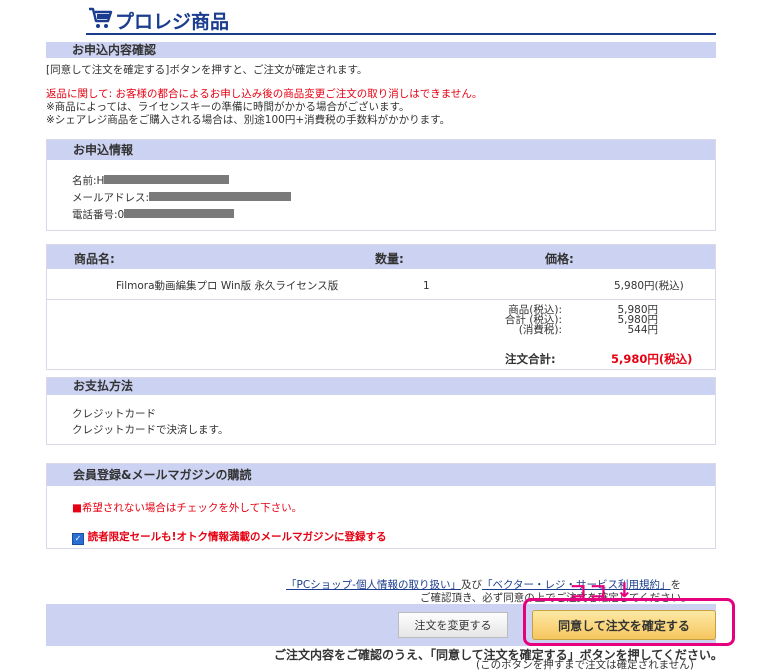 The height and width of the screenshot is (672, 783). I want to click on grand-total-label: 注文合計:, so click(530, 359).